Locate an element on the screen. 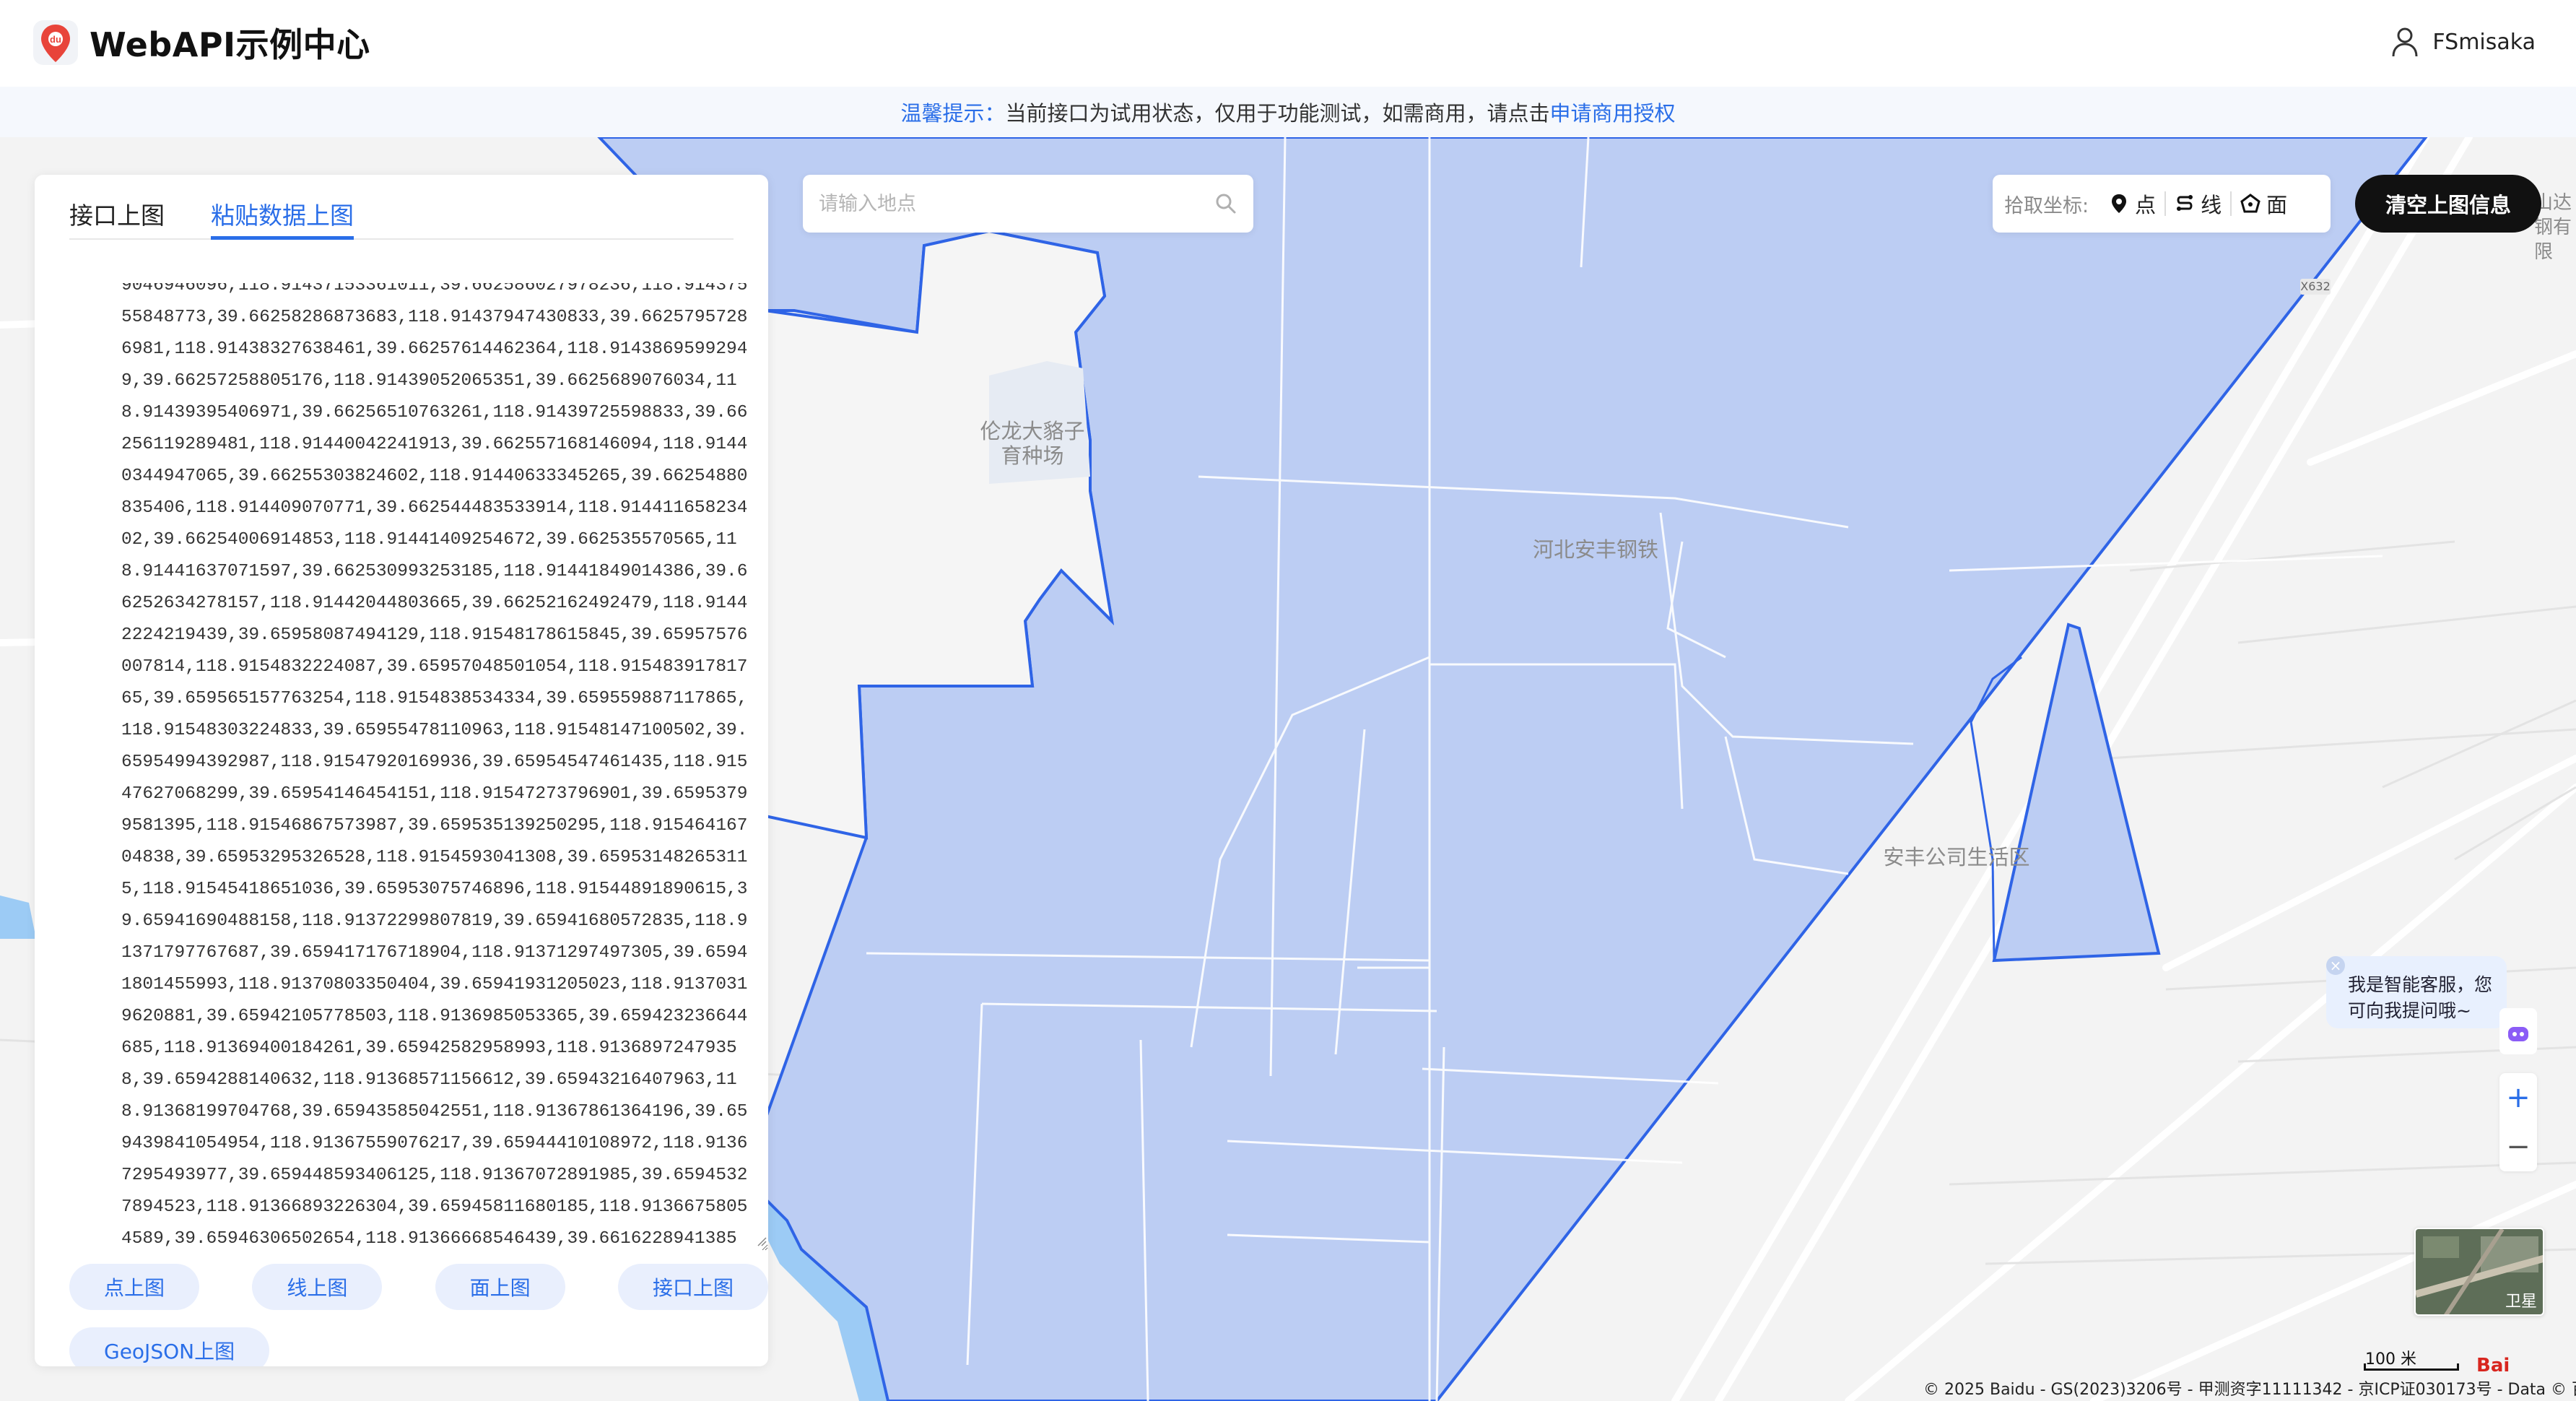 This screenshot has width=2576, height=1401. notice-bar: 温馨提示： 当前接口为试用状态，仅用于功能测试，如需商用，请点击 申请商用授权 is located at coordinates (1288, 112).